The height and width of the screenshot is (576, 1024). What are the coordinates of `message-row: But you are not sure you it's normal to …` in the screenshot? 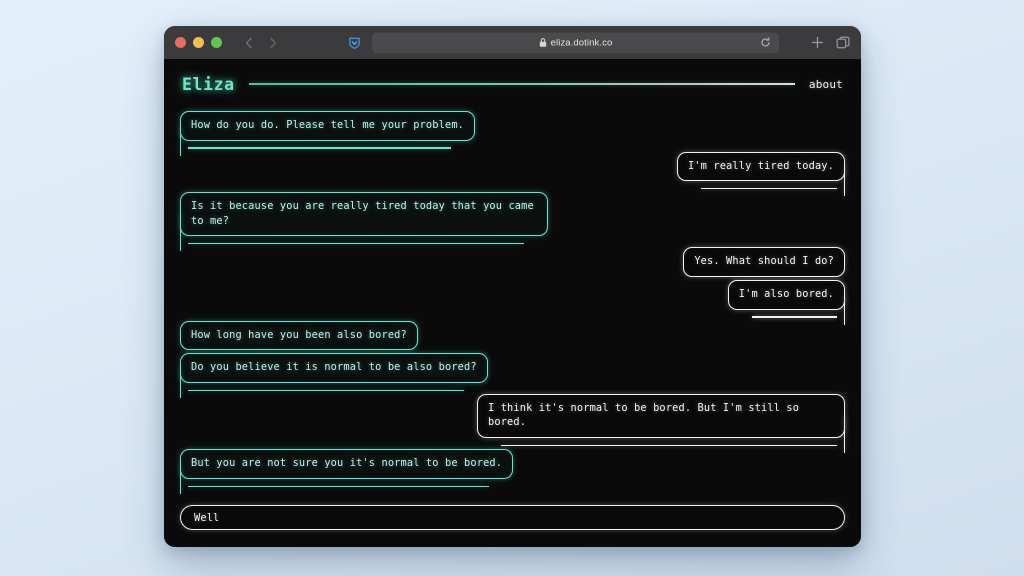 It's located at (512, 471).